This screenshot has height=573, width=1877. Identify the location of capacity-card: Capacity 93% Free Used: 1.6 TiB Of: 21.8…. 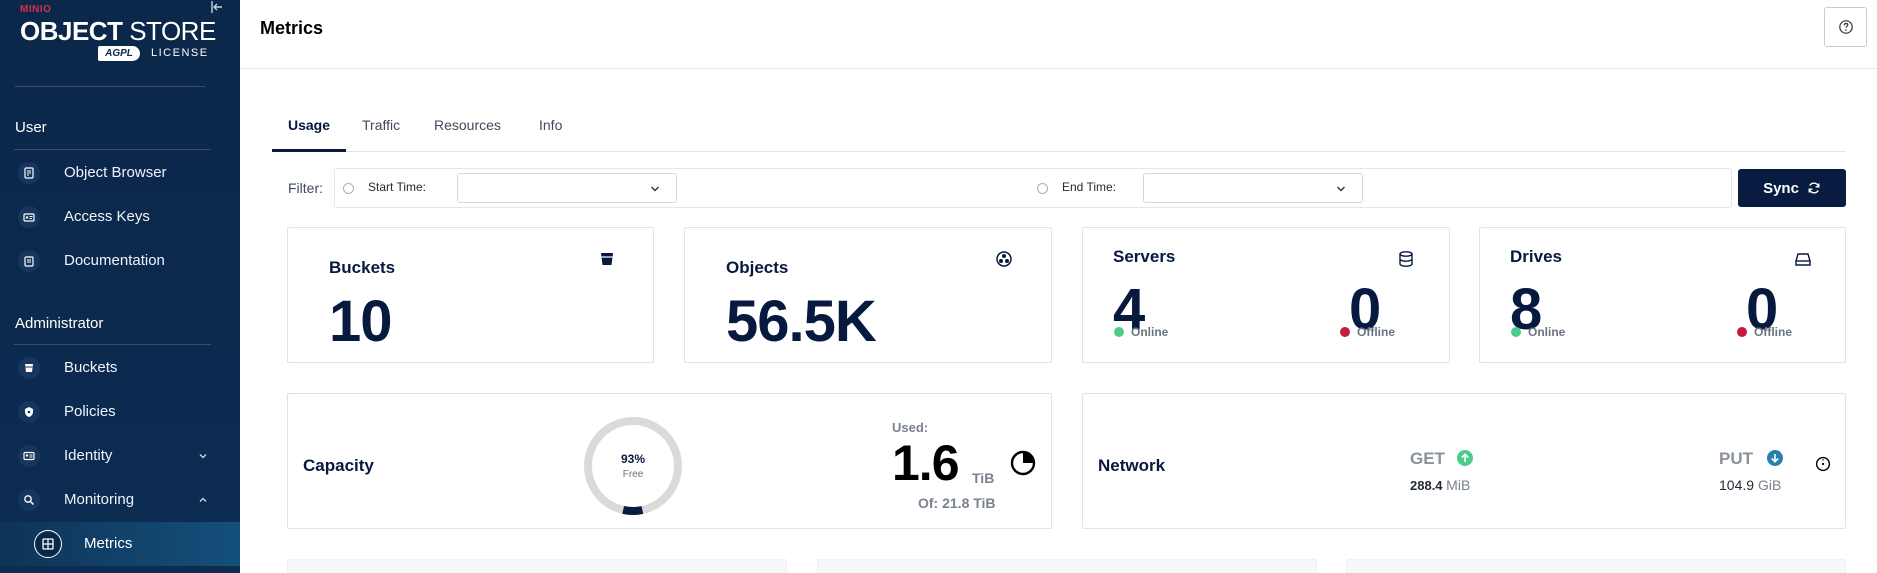
(669, 461).